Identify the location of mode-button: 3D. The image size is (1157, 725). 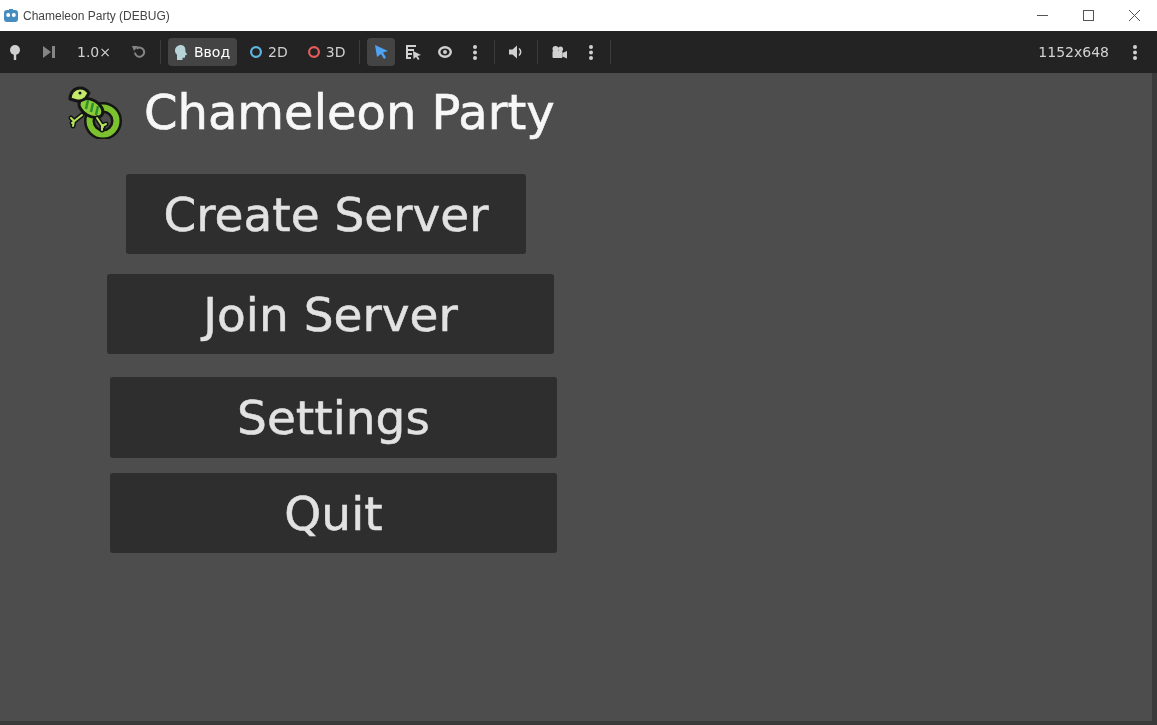
(326, 52).